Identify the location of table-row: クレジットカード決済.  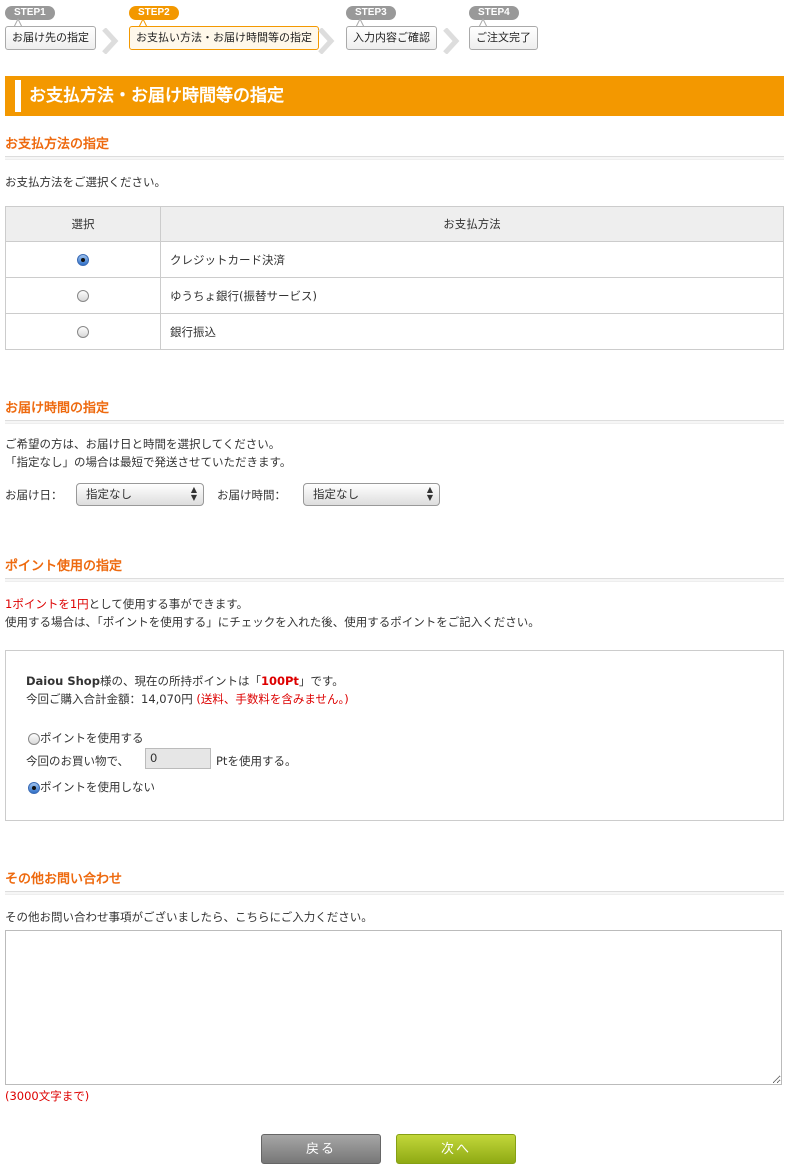
(394, 259).